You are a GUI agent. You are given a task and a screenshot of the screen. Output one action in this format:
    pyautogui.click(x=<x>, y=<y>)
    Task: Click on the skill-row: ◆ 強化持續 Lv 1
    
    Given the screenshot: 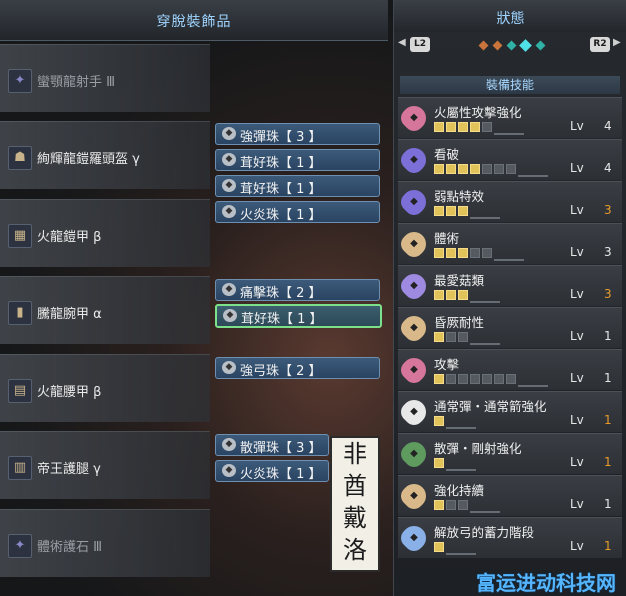 What is the action you would take?
    pyautogui.click(x=509, y=495)
    